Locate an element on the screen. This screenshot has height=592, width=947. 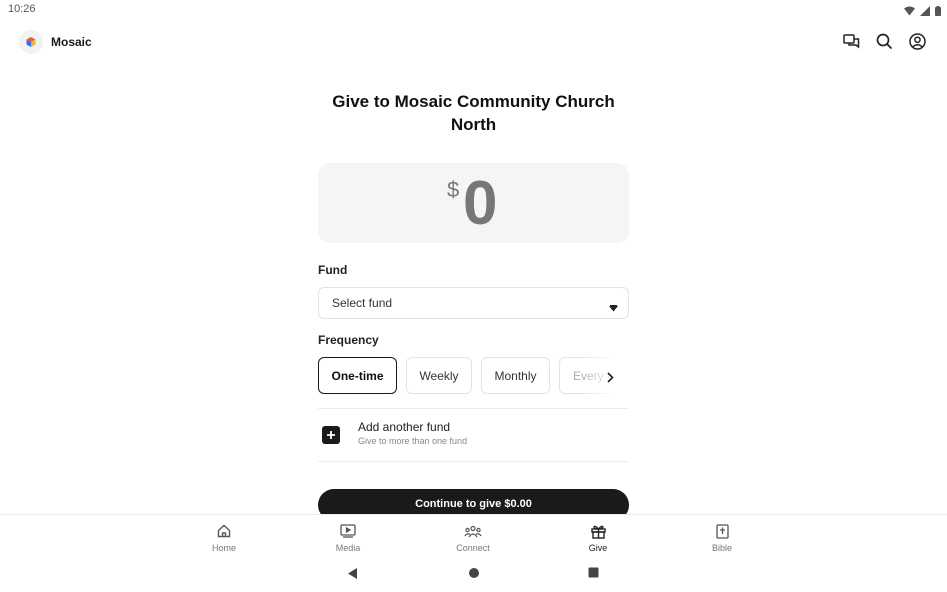
search-icon is located at coordinates (884, 41).